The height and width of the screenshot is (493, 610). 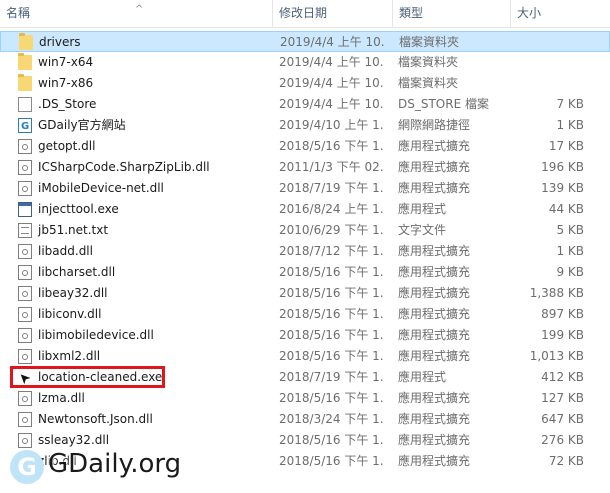 What do you see at coordinates (61, 398) in the screenshot?
I see `file-name: lzma.dll` at bounding box center [61, 398].